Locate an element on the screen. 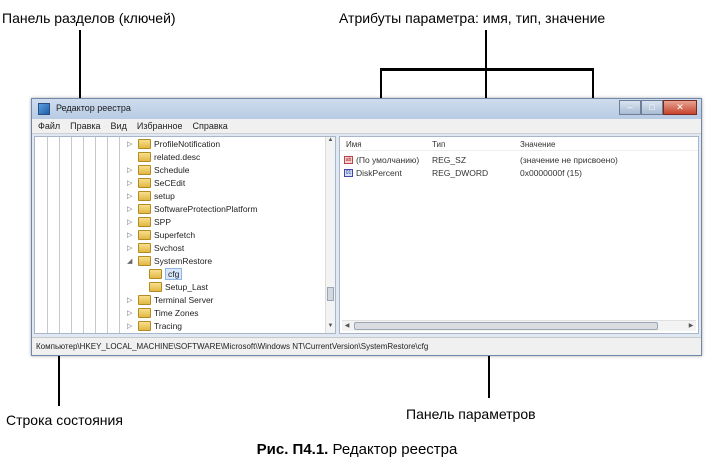 The height and width of the screenshot is (469, 714). tree-item: ◢ SystemRestore is located at coordinates (180, 261).